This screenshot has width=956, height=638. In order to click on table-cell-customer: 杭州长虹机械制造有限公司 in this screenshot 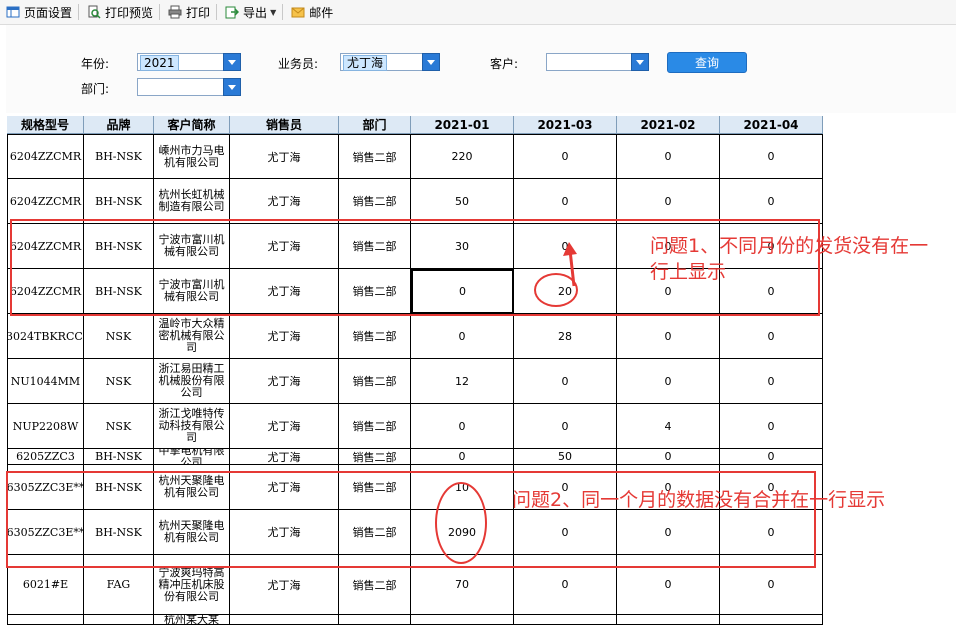, I will do `click(192, 201)`.